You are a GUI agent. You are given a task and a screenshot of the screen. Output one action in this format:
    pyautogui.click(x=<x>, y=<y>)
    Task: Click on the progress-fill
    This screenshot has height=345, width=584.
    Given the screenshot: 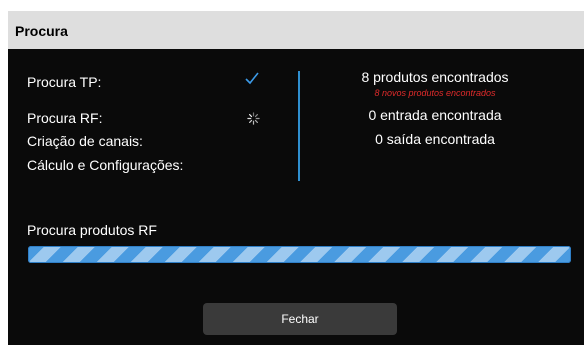 What is the action you would take?
    pyautogui.click(x=299, y=254)
    